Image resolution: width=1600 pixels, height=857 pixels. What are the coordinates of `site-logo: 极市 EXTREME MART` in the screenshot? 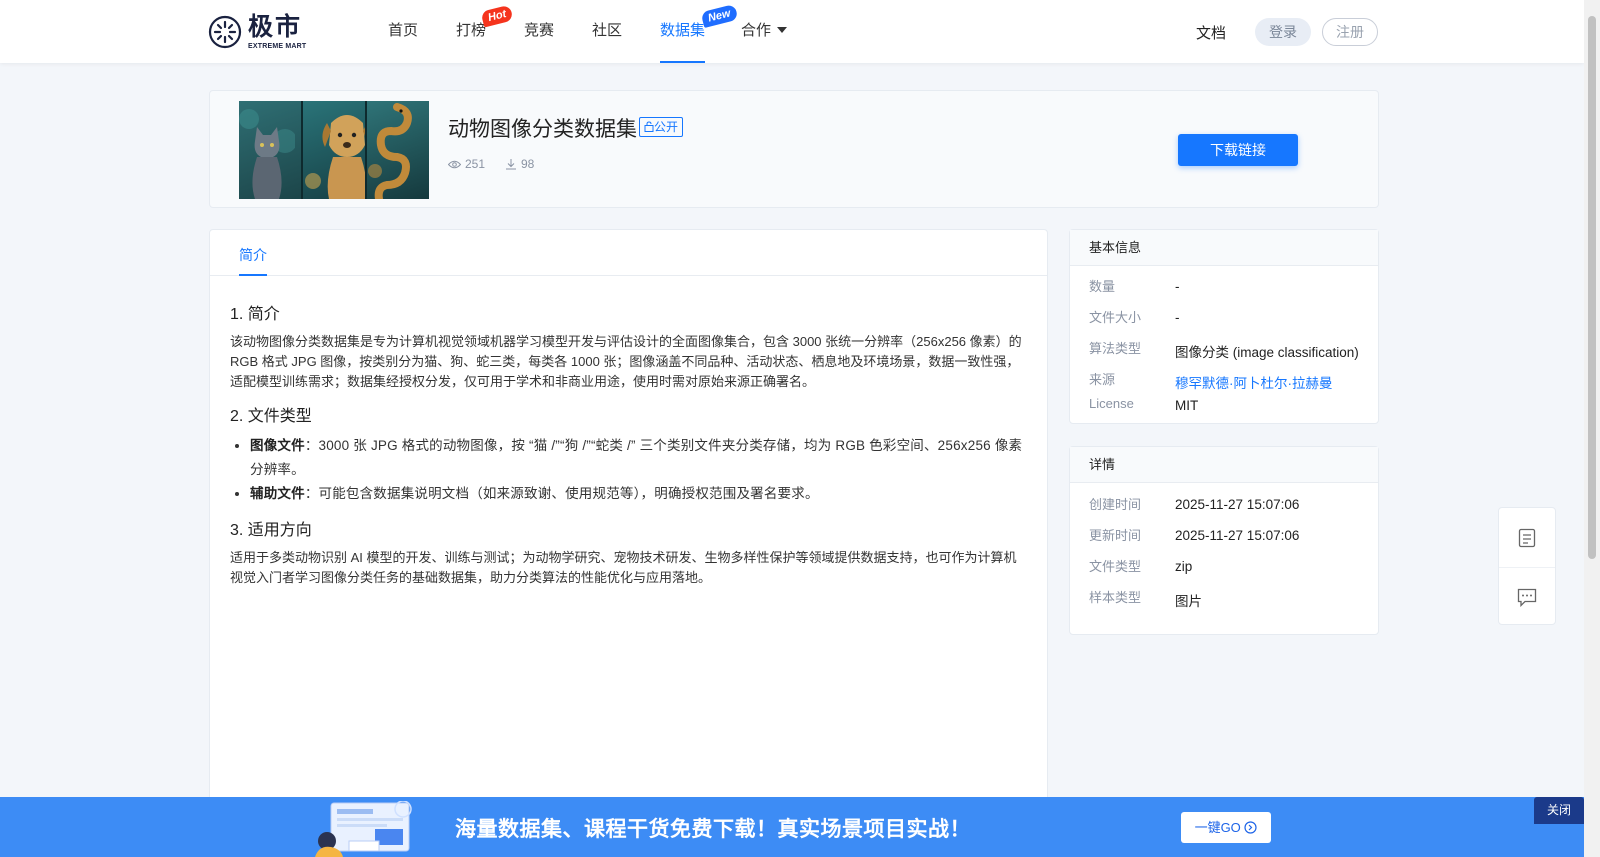 It's located at (259, 32).